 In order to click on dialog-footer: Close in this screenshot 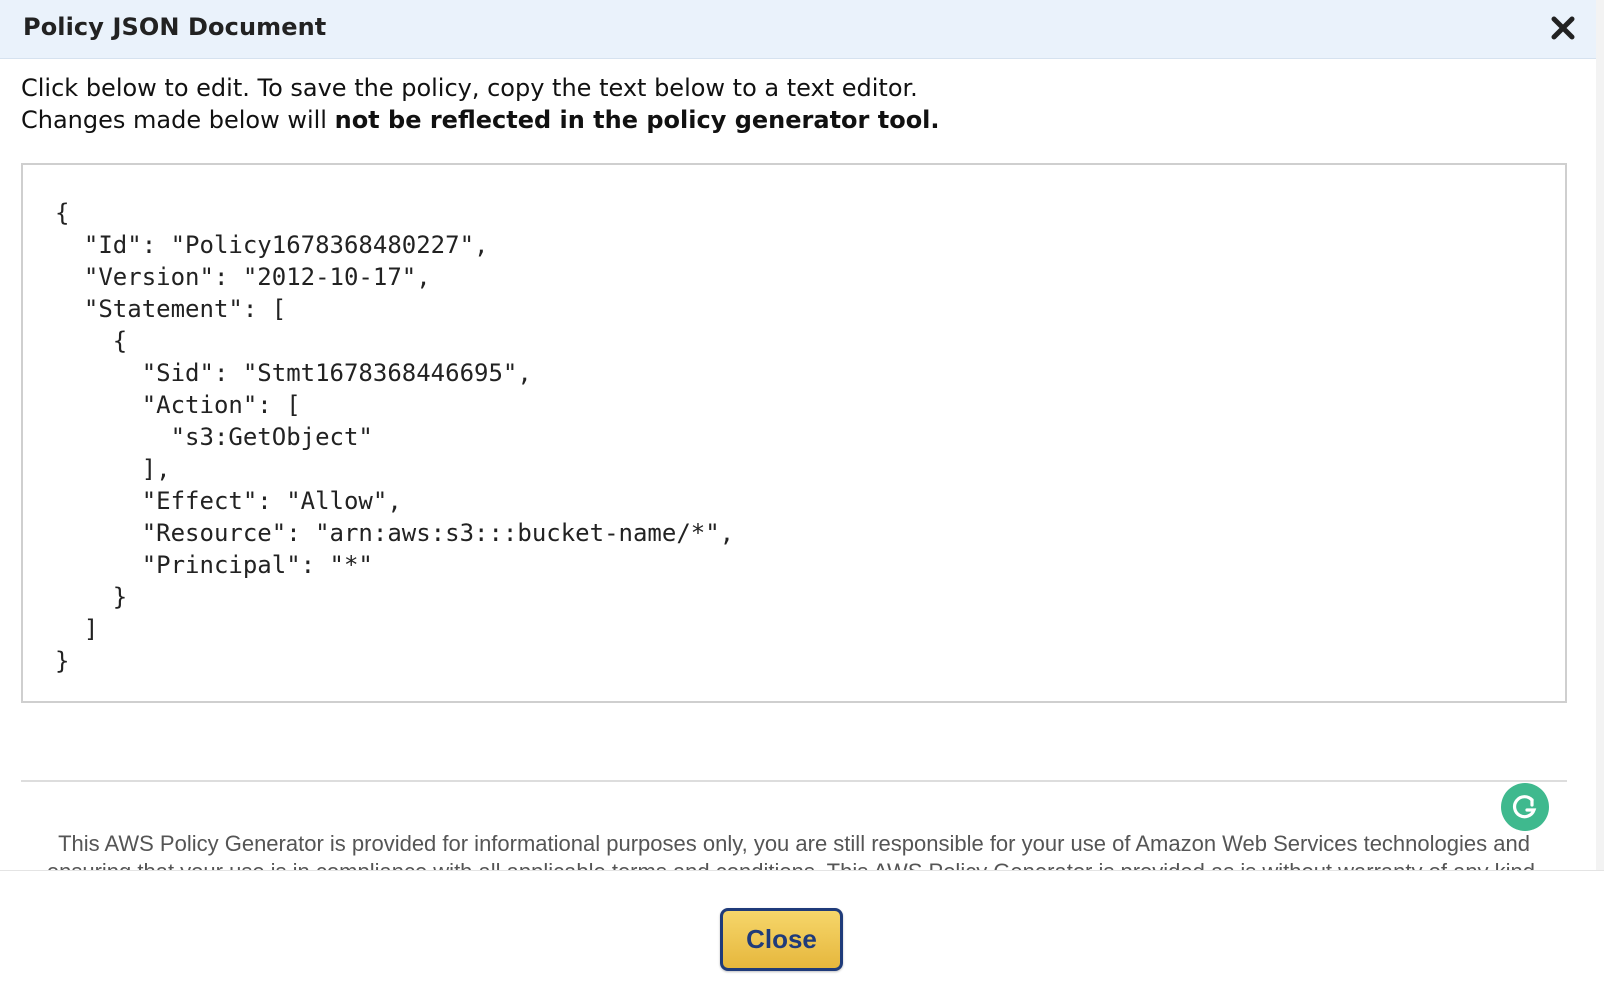, I will do `click(802, 930)`.